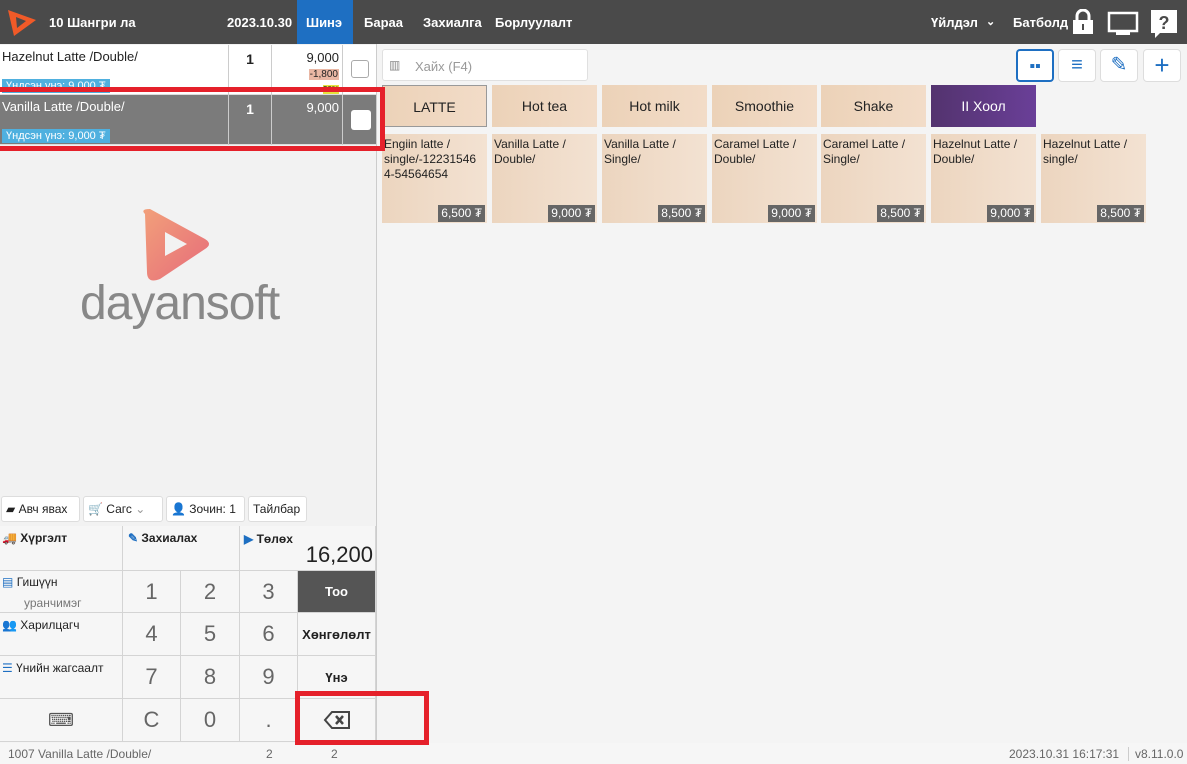  What do you see at coordinates (1077, 65) in the screenshot?
I see `list-view-icon: ≡` at bounding box center [1077, 65].